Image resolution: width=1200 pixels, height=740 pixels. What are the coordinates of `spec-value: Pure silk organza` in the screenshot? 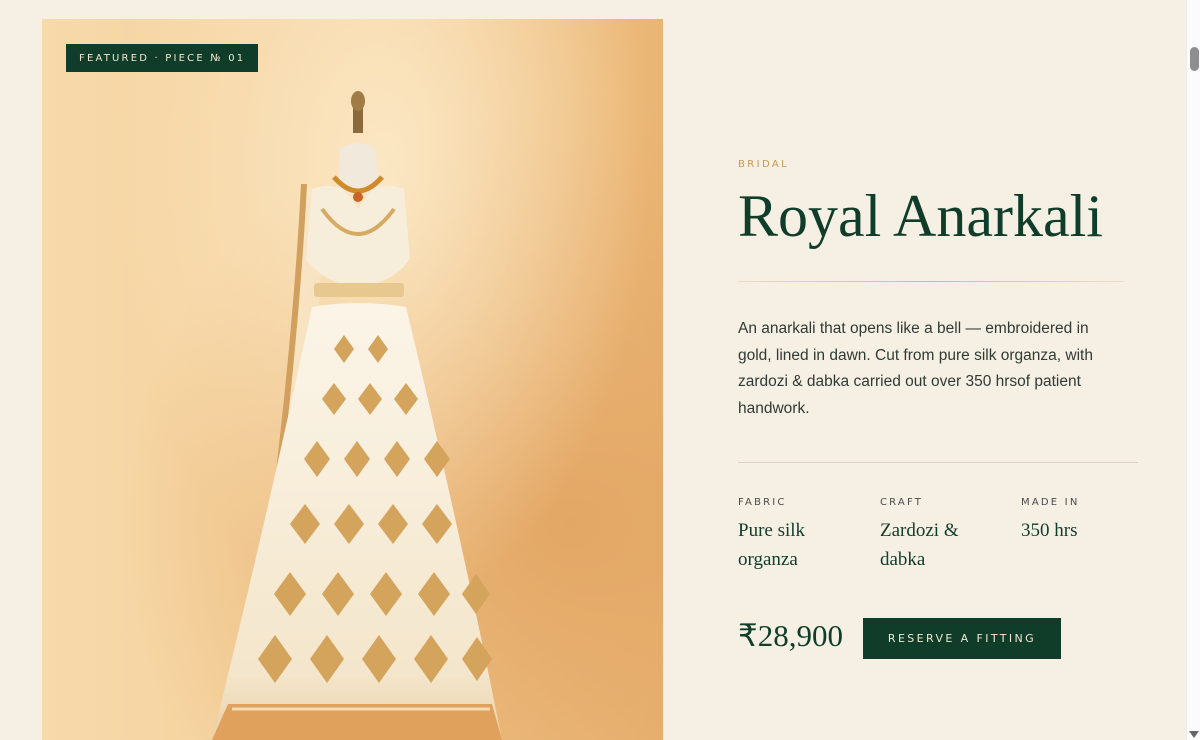 It's located at (772, 545).